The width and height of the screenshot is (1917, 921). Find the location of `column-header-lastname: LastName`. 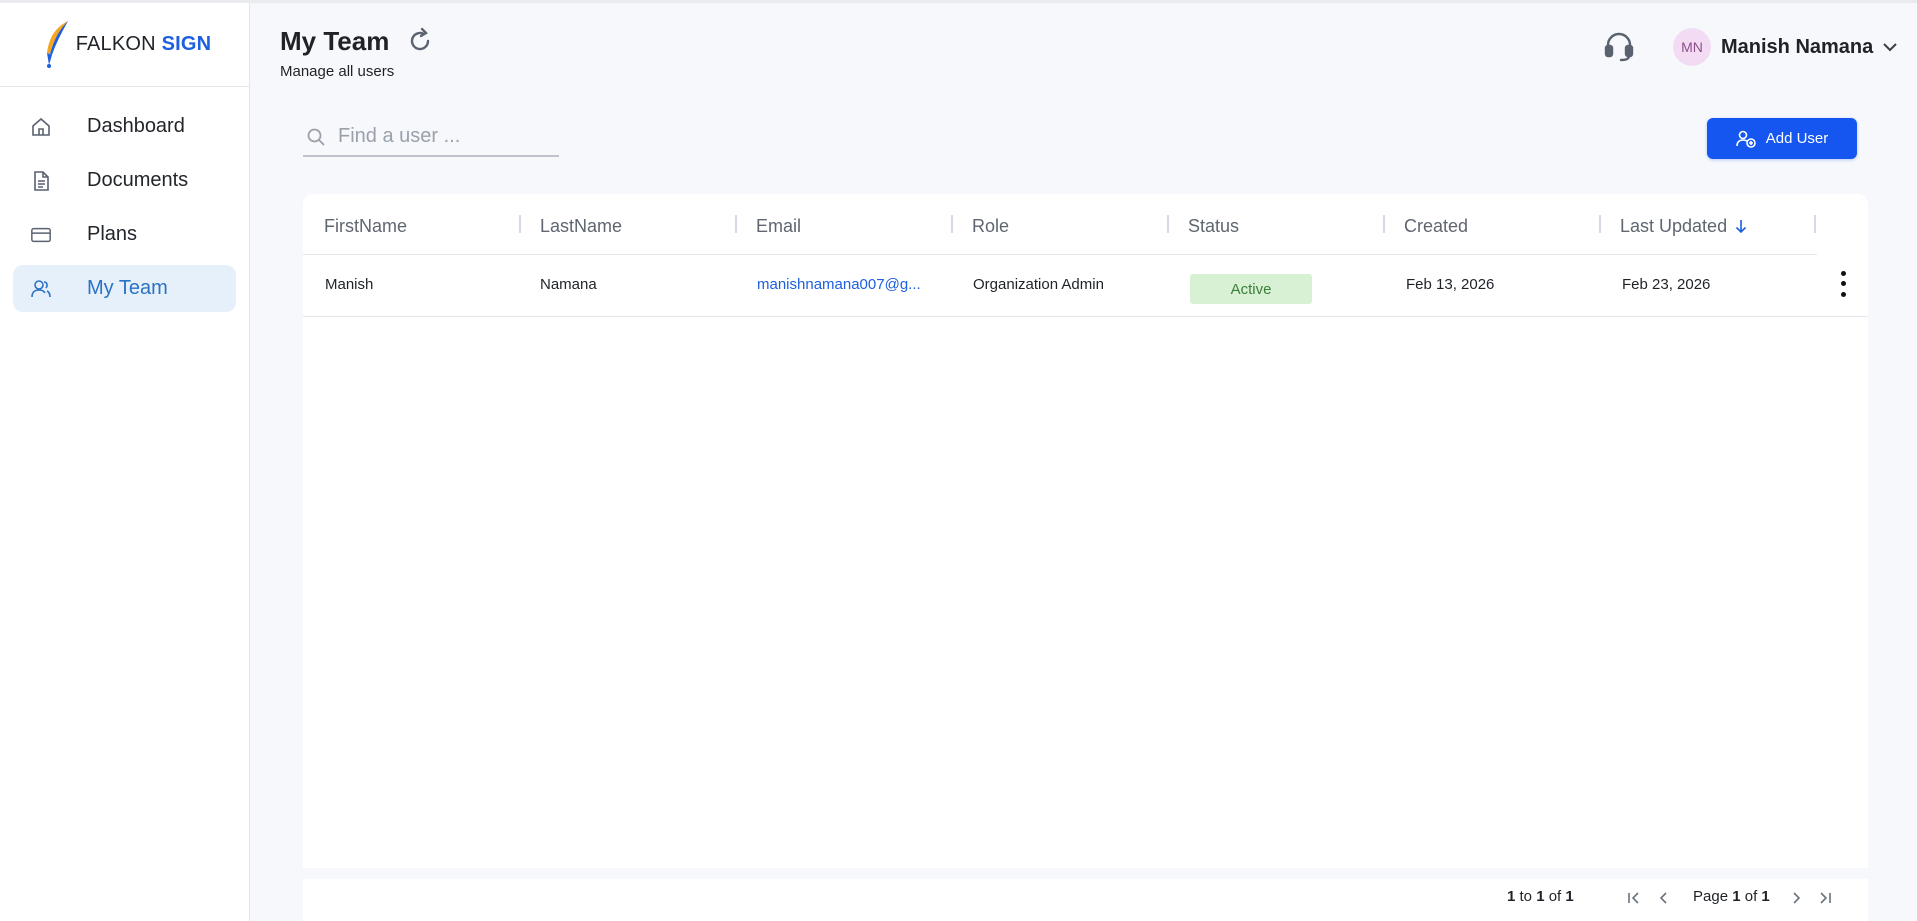

column-header-lastname: LastName is located at coordinates (581, 226).